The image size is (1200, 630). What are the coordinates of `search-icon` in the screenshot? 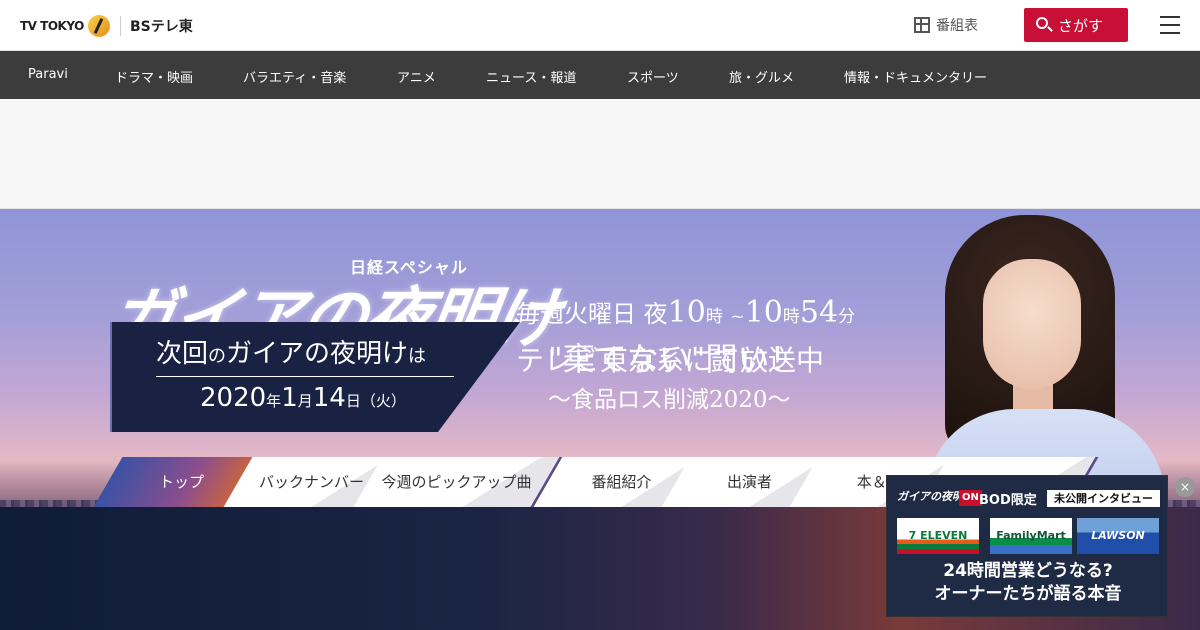 It's located at (1042, 23).